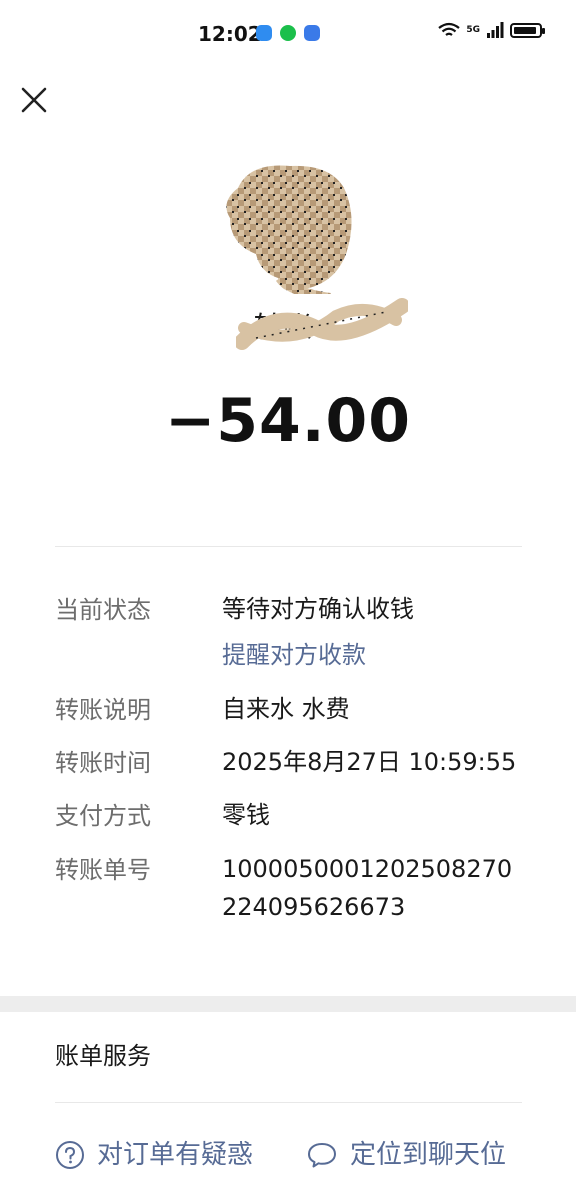 The image size is (576, 1188). What do you see at coordinates (312, 33) in the screenshot?
I see `assistant-app-icon` at bounding box center [312, 33].